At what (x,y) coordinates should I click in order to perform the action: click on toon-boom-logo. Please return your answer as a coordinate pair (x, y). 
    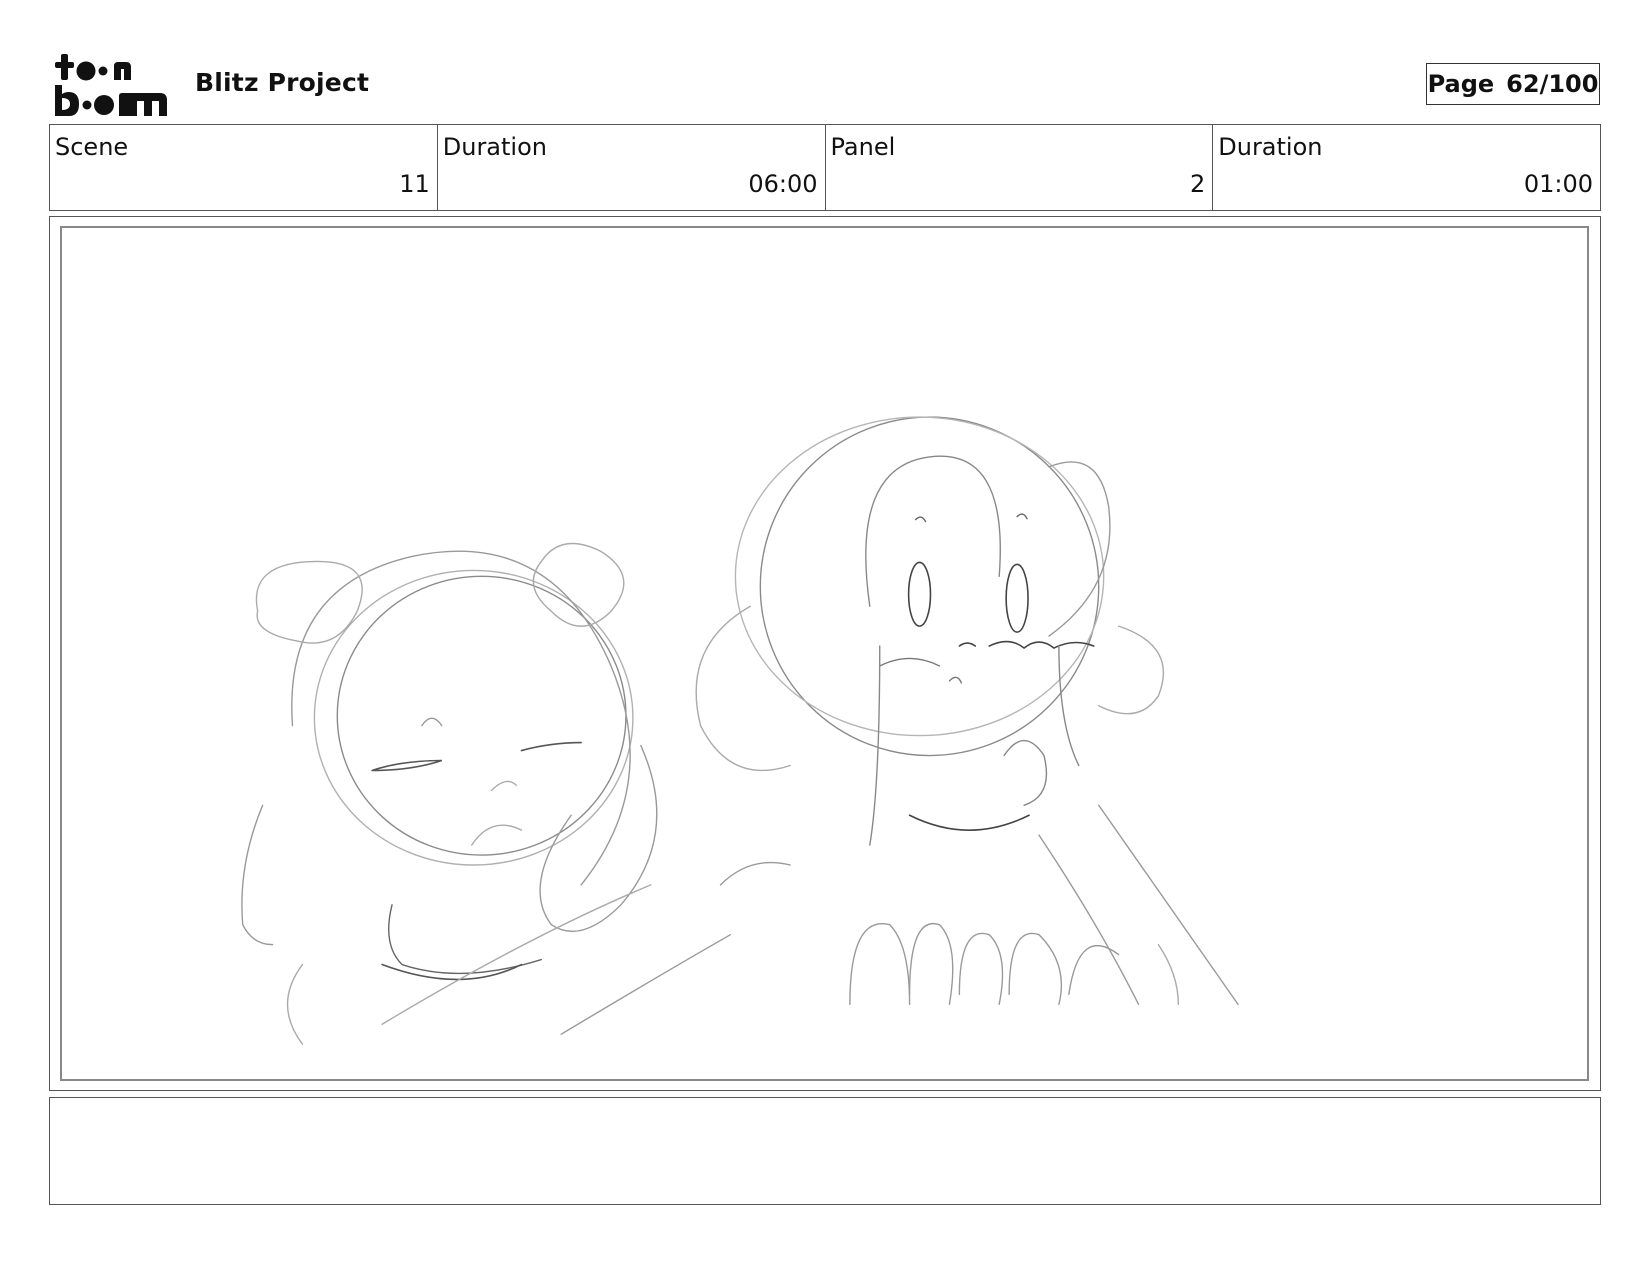
    Looking at the image, I should click on (112, 85).